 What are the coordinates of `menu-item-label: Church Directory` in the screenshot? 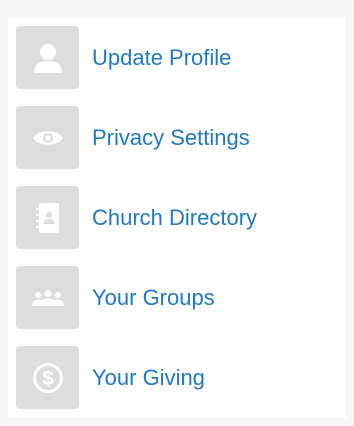 It's located at (175, 217).